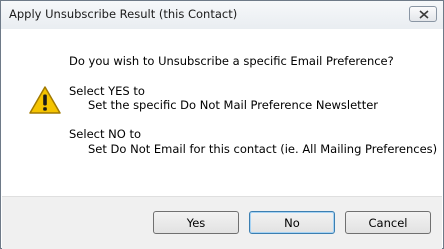 The height and width of the screenshot is (249, 444). What do you see at coordinates (196, 222) in the screenshot?
I see `yes-button: Yes` at bounding box center [196, 222].